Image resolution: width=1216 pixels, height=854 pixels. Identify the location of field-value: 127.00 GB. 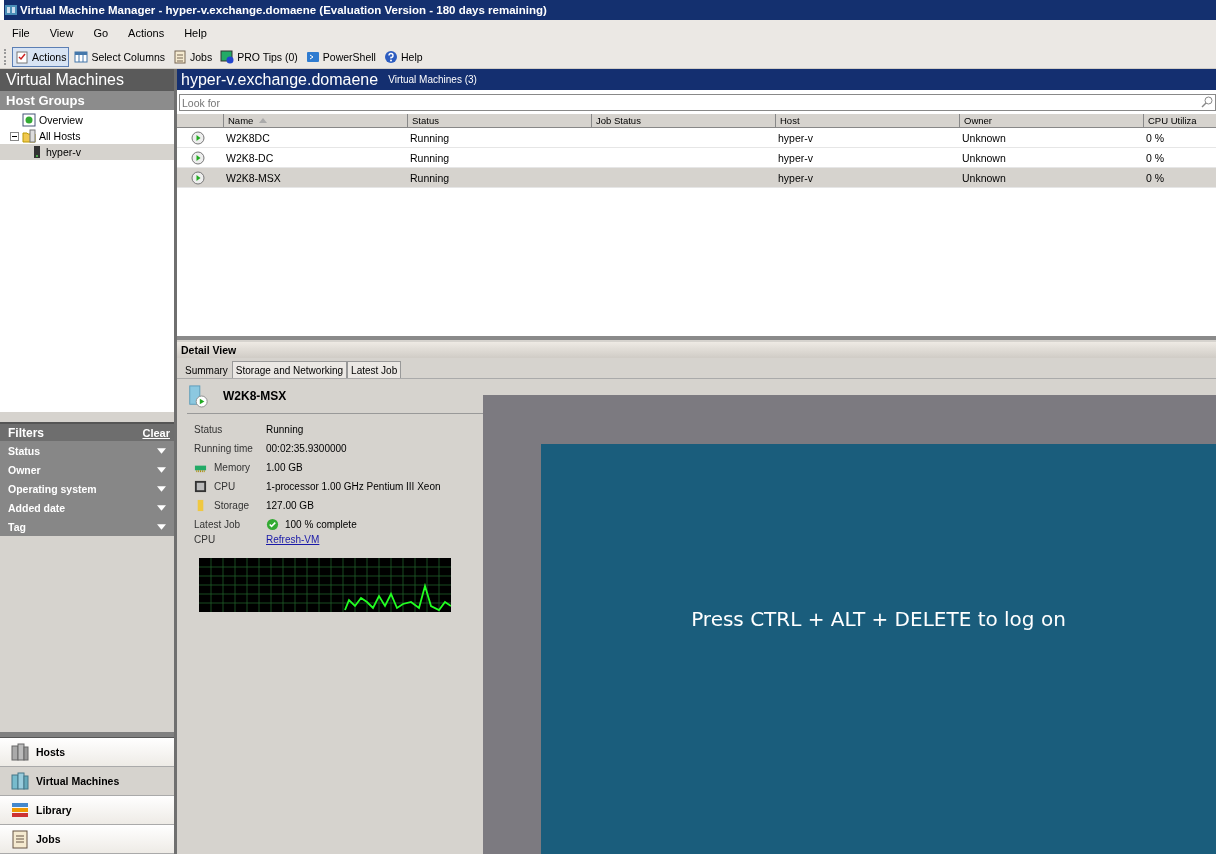
(290, 505).